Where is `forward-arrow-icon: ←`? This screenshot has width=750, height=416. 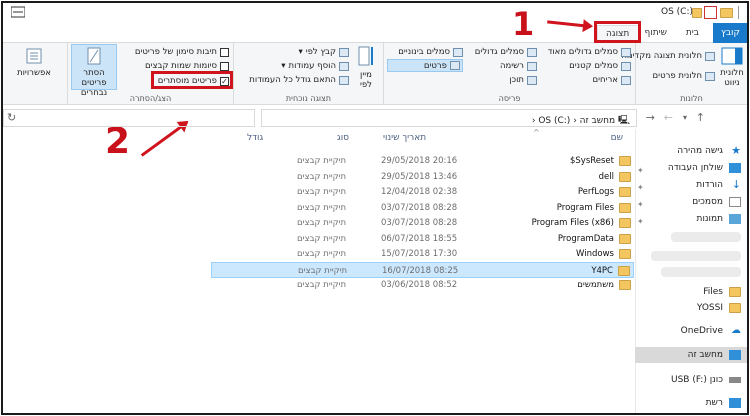
forward-arrow-icon: ← is located at coordinates (668, 117).